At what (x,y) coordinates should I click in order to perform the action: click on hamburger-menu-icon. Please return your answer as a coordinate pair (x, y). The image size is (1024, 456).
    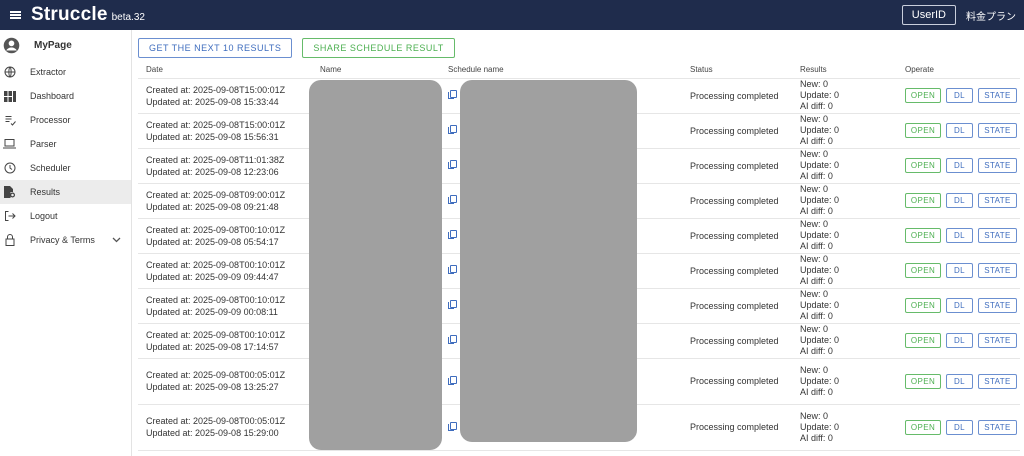
    Looking at the image, I should click on (15, 15).